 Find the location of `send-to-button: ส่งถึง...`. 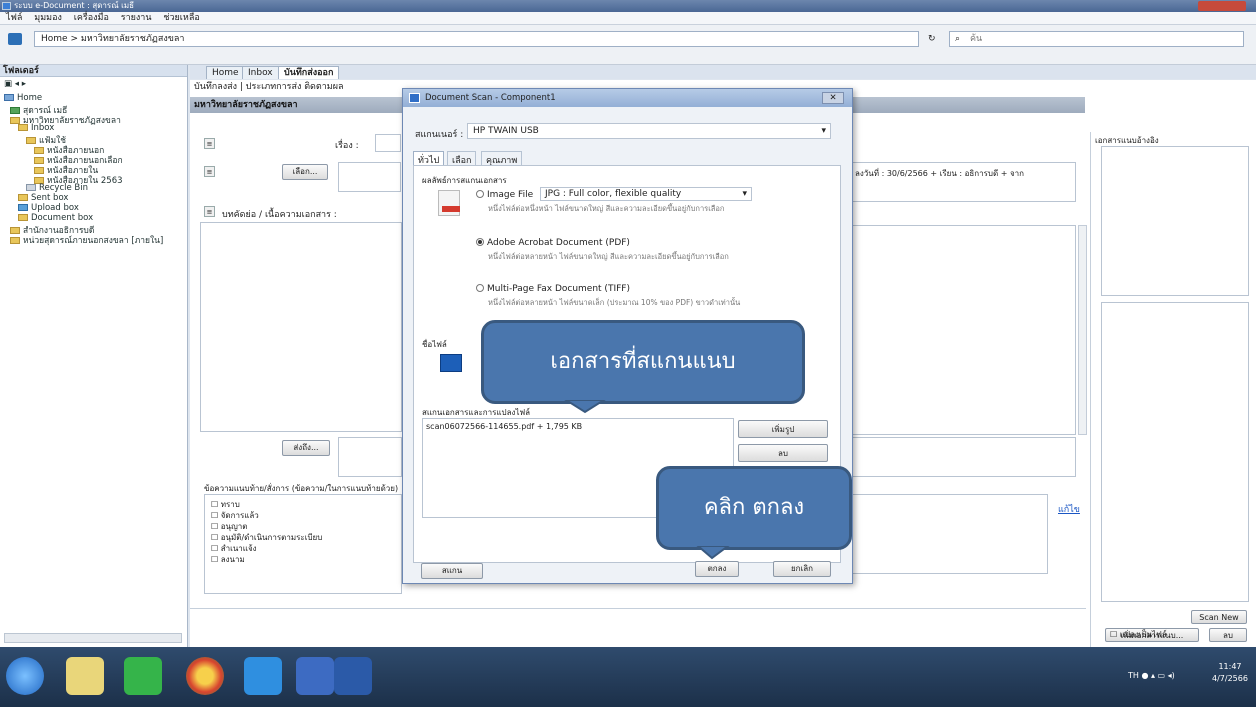

send-to-button: ส่งถึง... is located at coordinates (306, 448).